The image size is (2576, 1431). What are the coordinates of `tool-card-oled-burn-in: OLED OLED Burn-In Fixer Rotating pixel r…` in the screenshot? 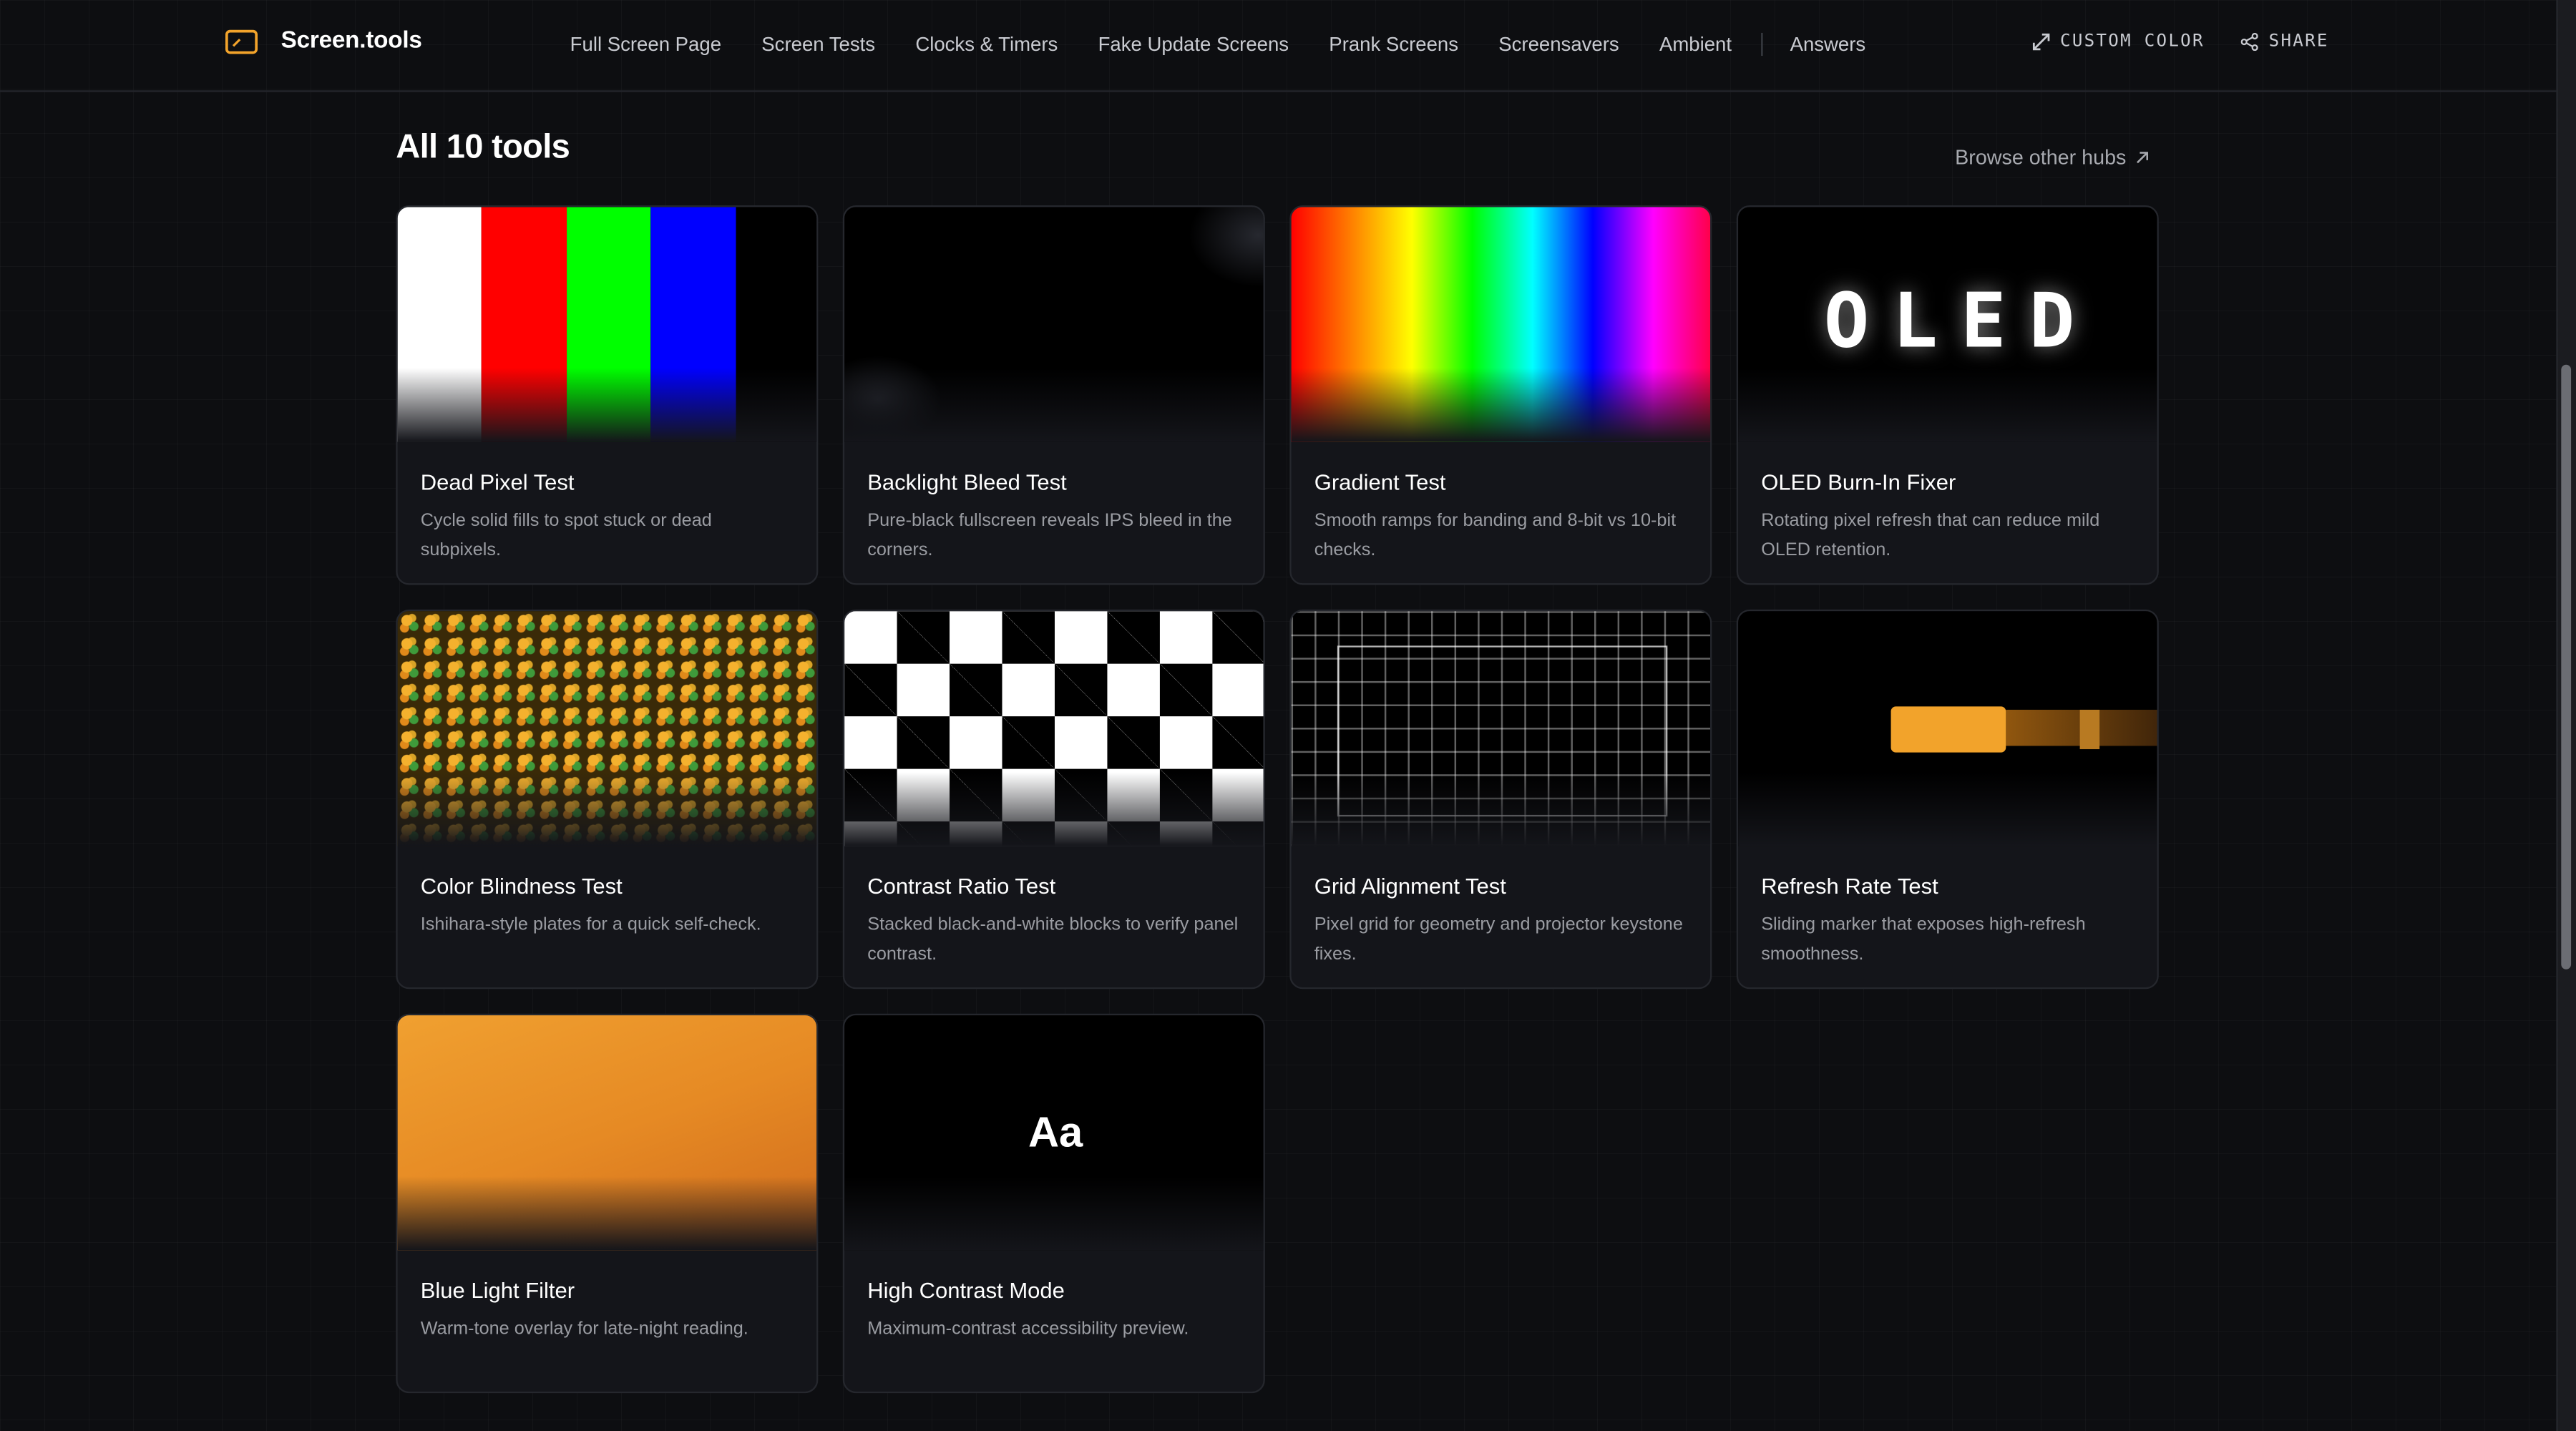 It's located at (1947, 395).